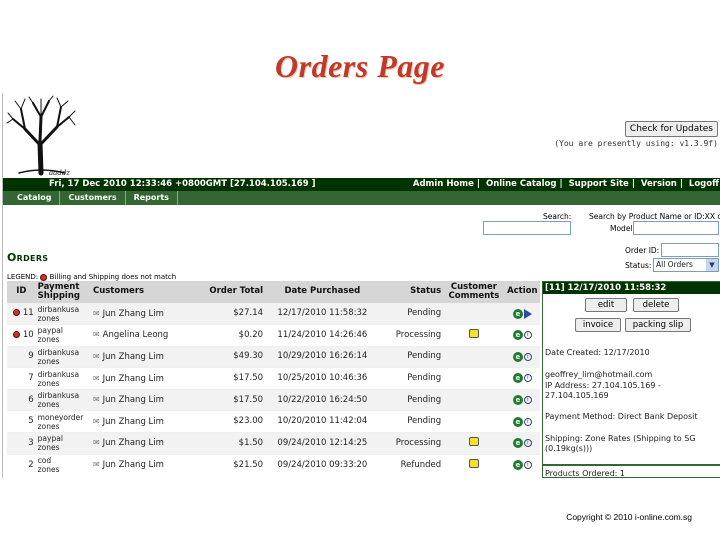 The width and height of the screenshot is (720, 540). I want to click on payment-method: dirbankusa, so click(58, 352).